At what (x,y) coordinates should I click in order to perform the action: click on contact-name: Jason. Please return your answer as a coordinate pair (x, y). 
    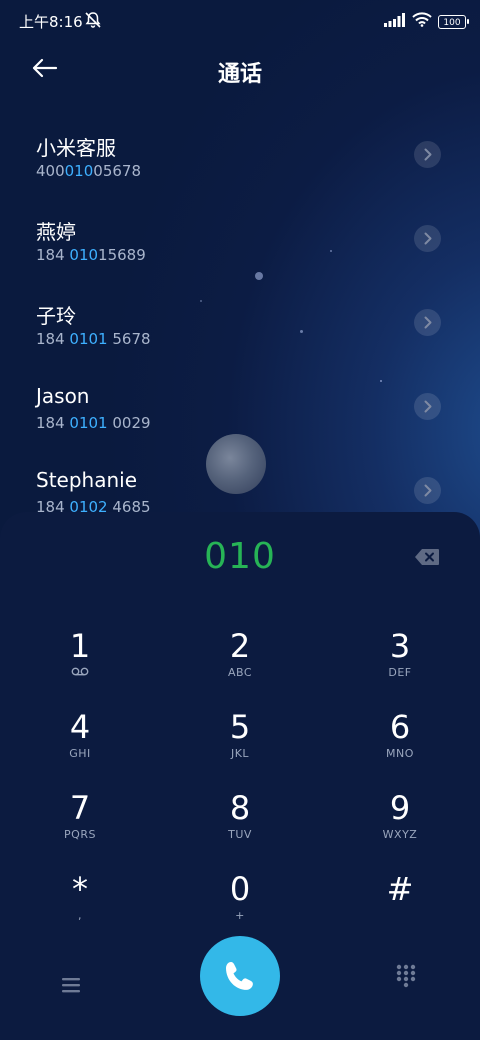
    Looking at the image, I should click on (63, 396).